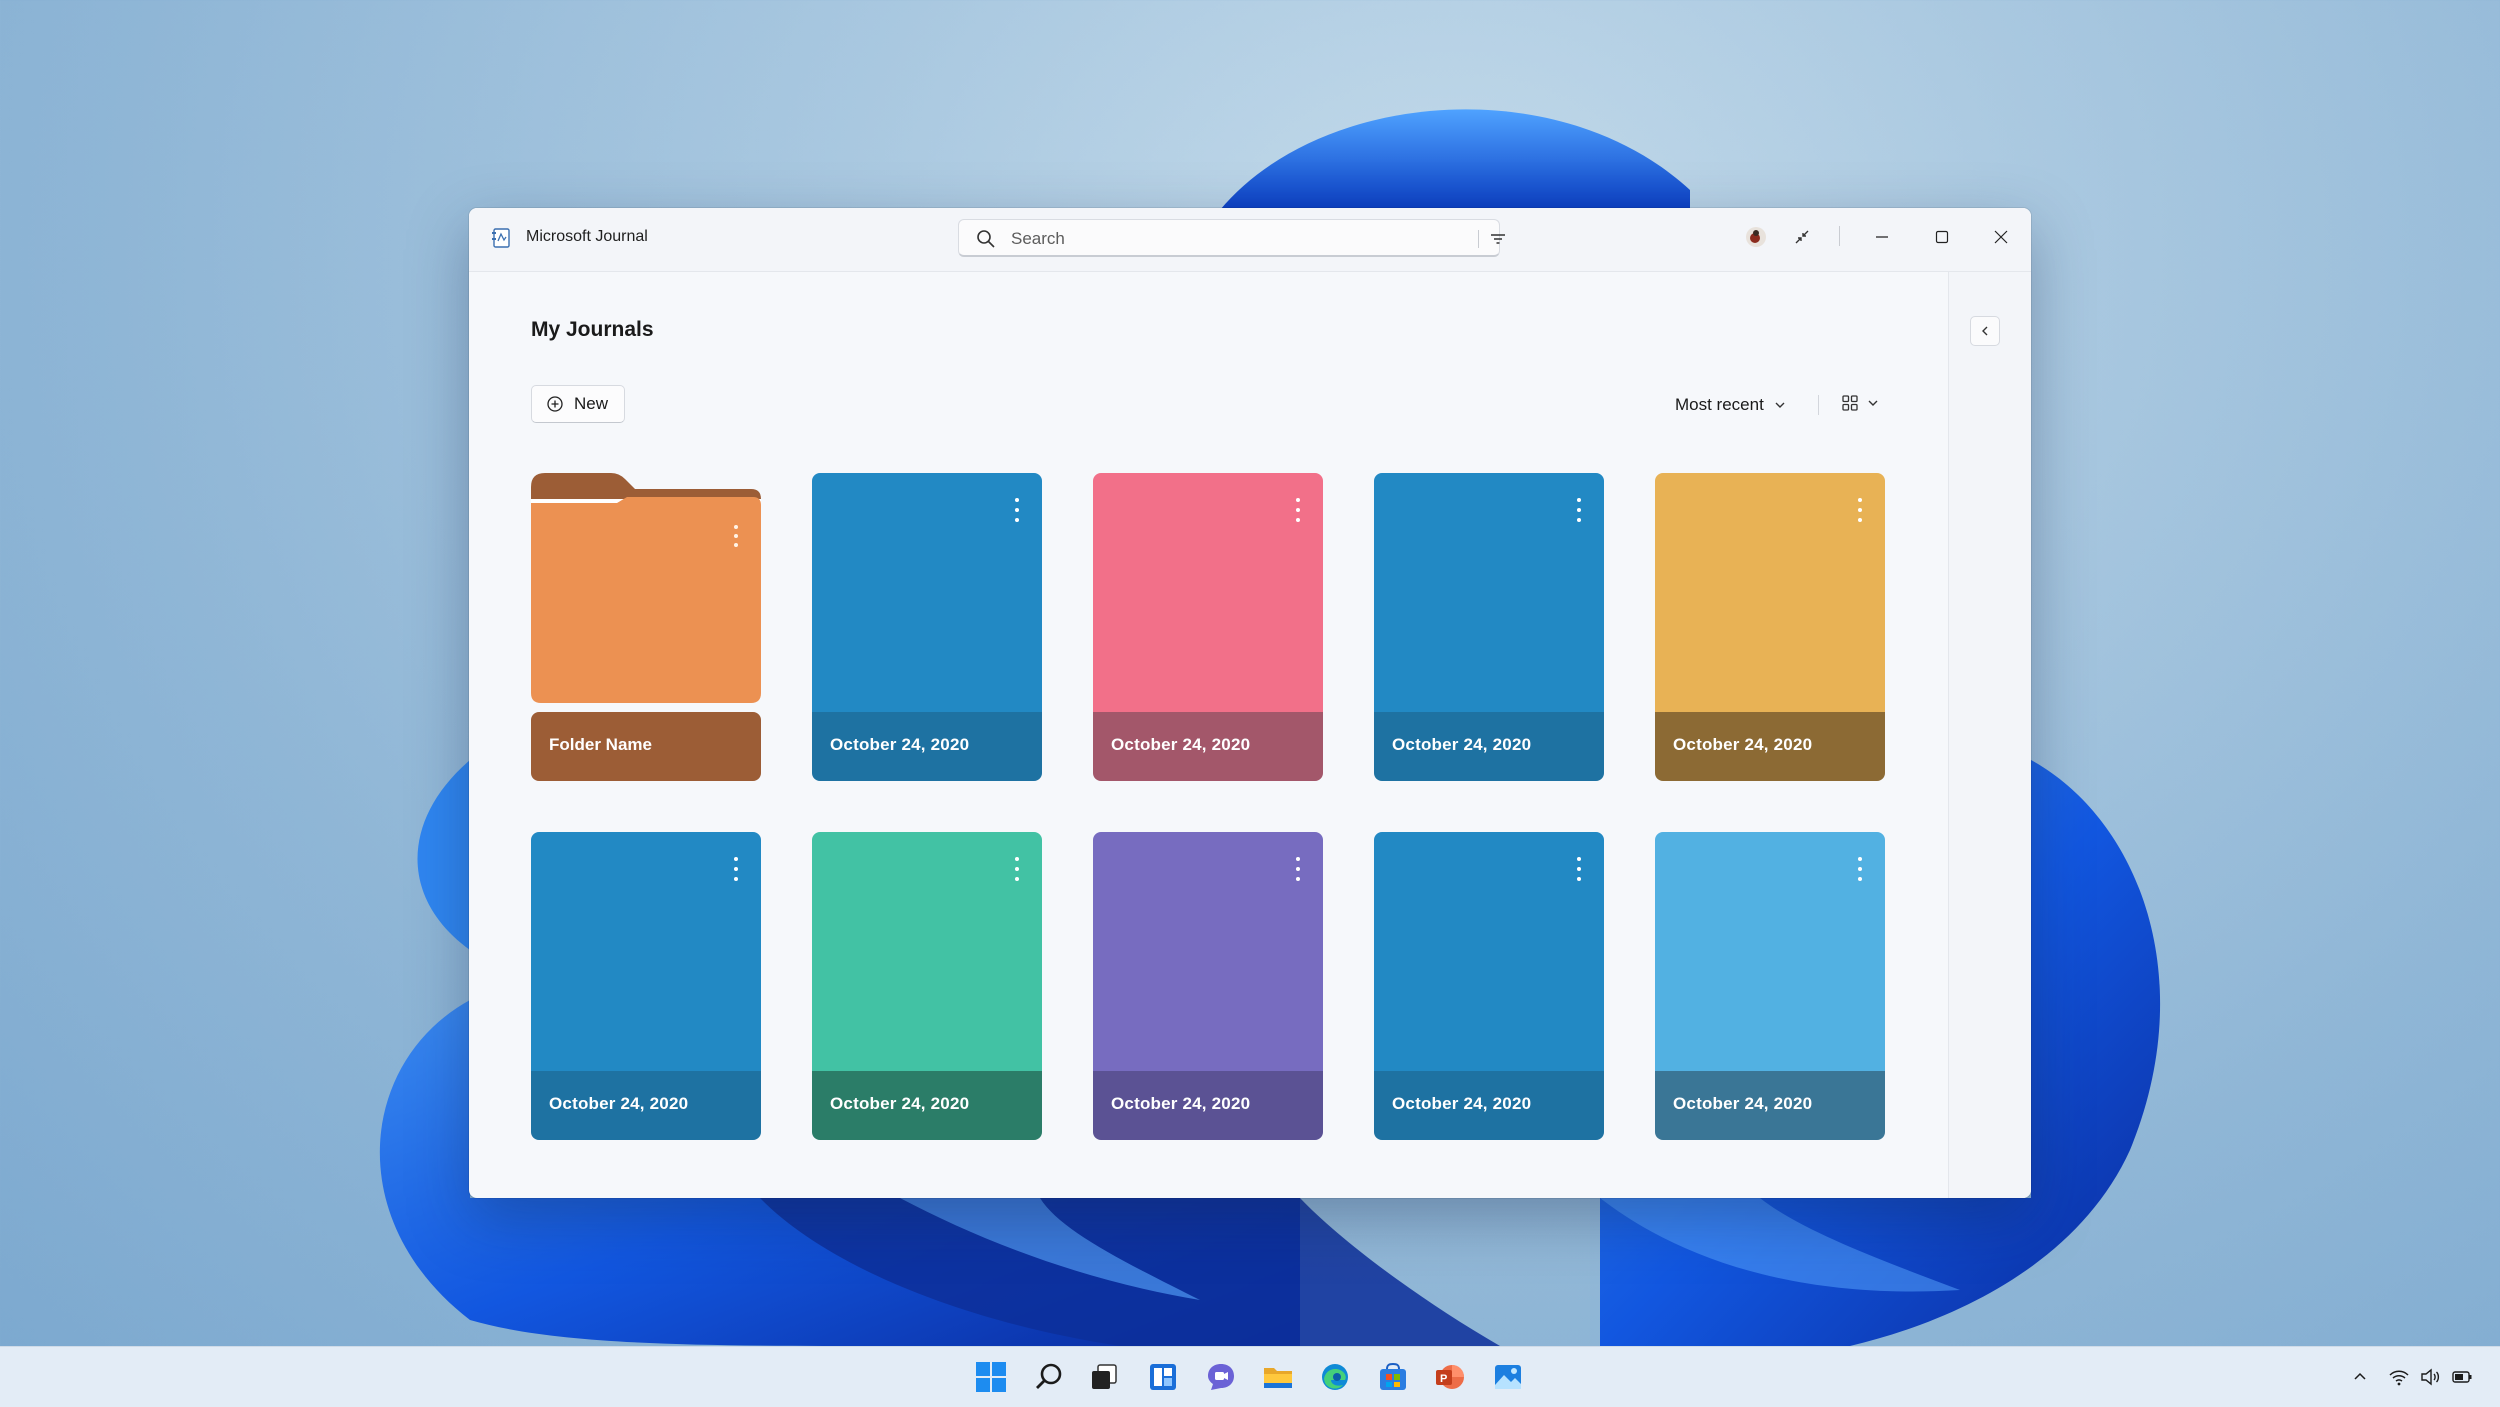  I want to click on close-icon, so click(2001, 237).